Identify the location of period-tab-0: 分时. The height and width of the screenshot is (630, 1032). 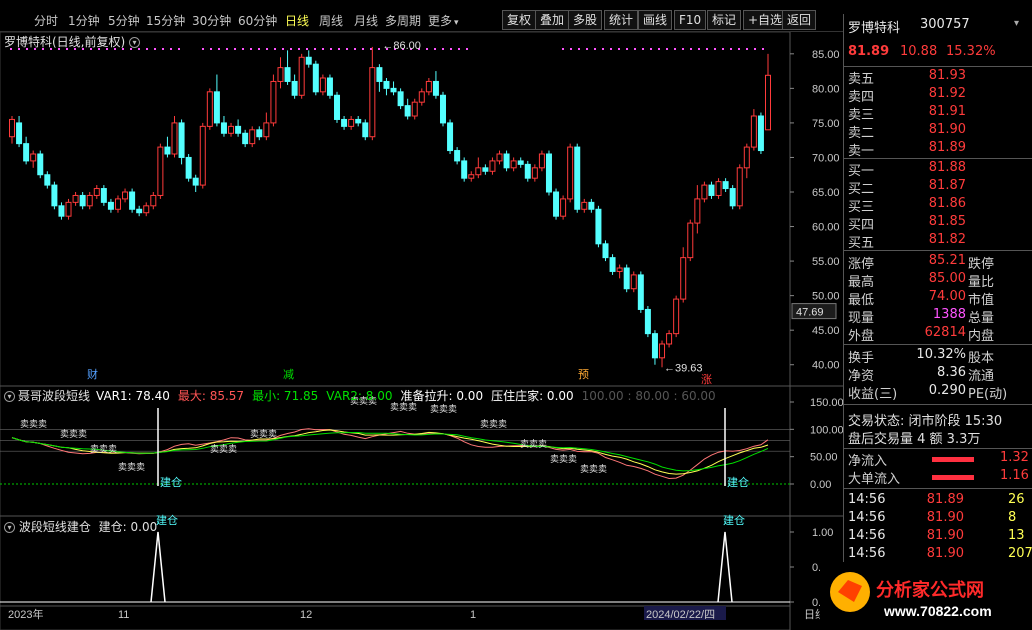
(46, 20).